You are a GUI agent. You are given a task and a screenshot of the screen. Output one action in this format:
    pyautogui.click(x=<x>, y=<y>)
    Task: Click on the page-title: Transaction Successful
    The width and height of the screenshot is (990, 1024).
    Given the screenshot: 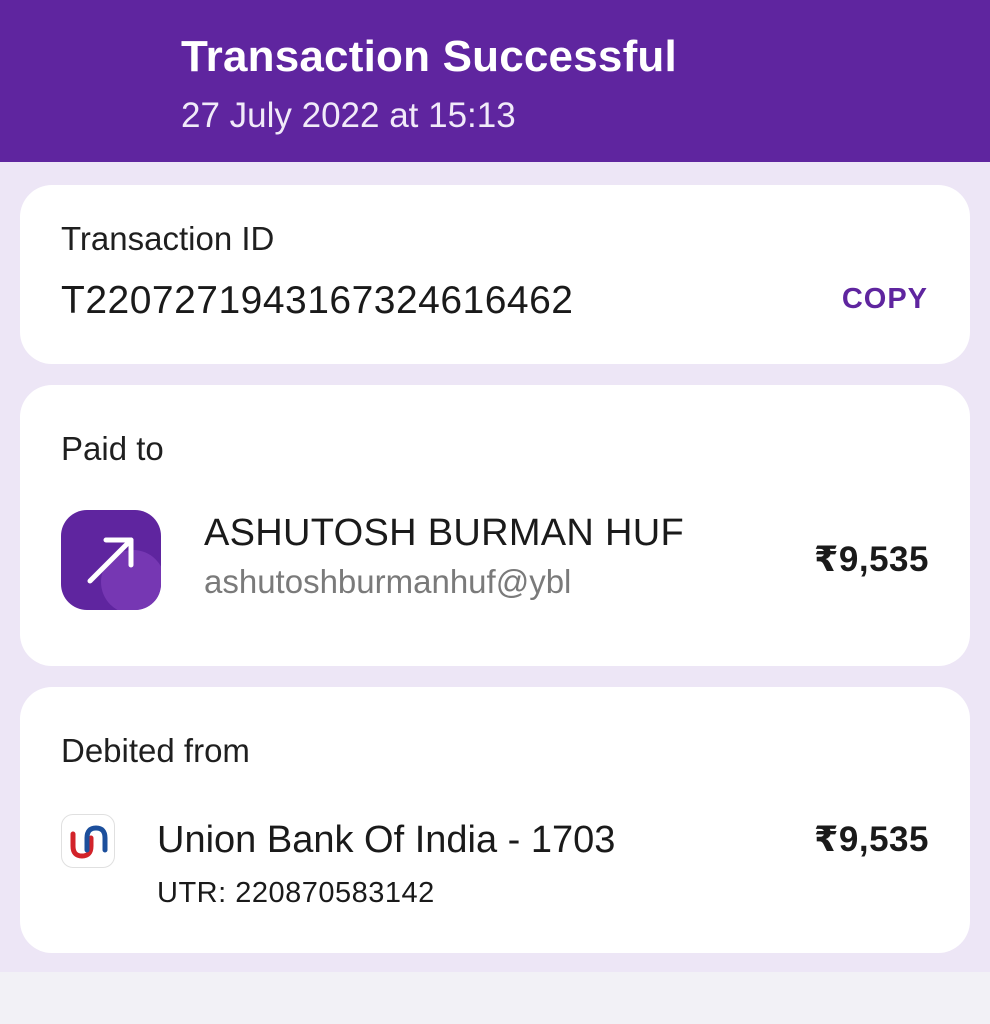 What is the action you would take?
    pyautogui.click(x=429, y=56)
    